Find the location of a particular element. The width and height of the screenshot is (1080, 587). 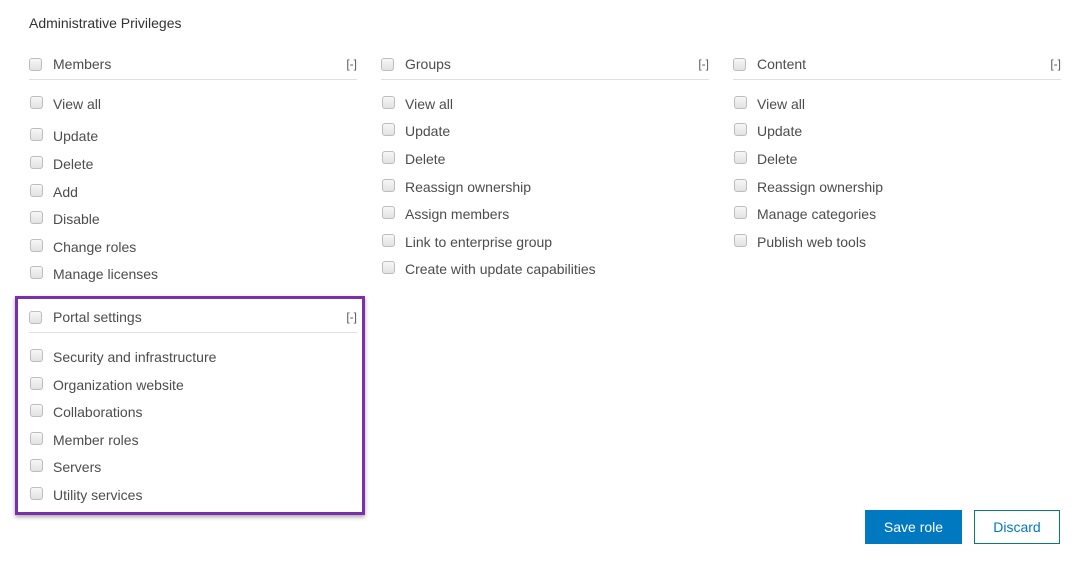

item-label: Servers is located at coordinates (77, 467).